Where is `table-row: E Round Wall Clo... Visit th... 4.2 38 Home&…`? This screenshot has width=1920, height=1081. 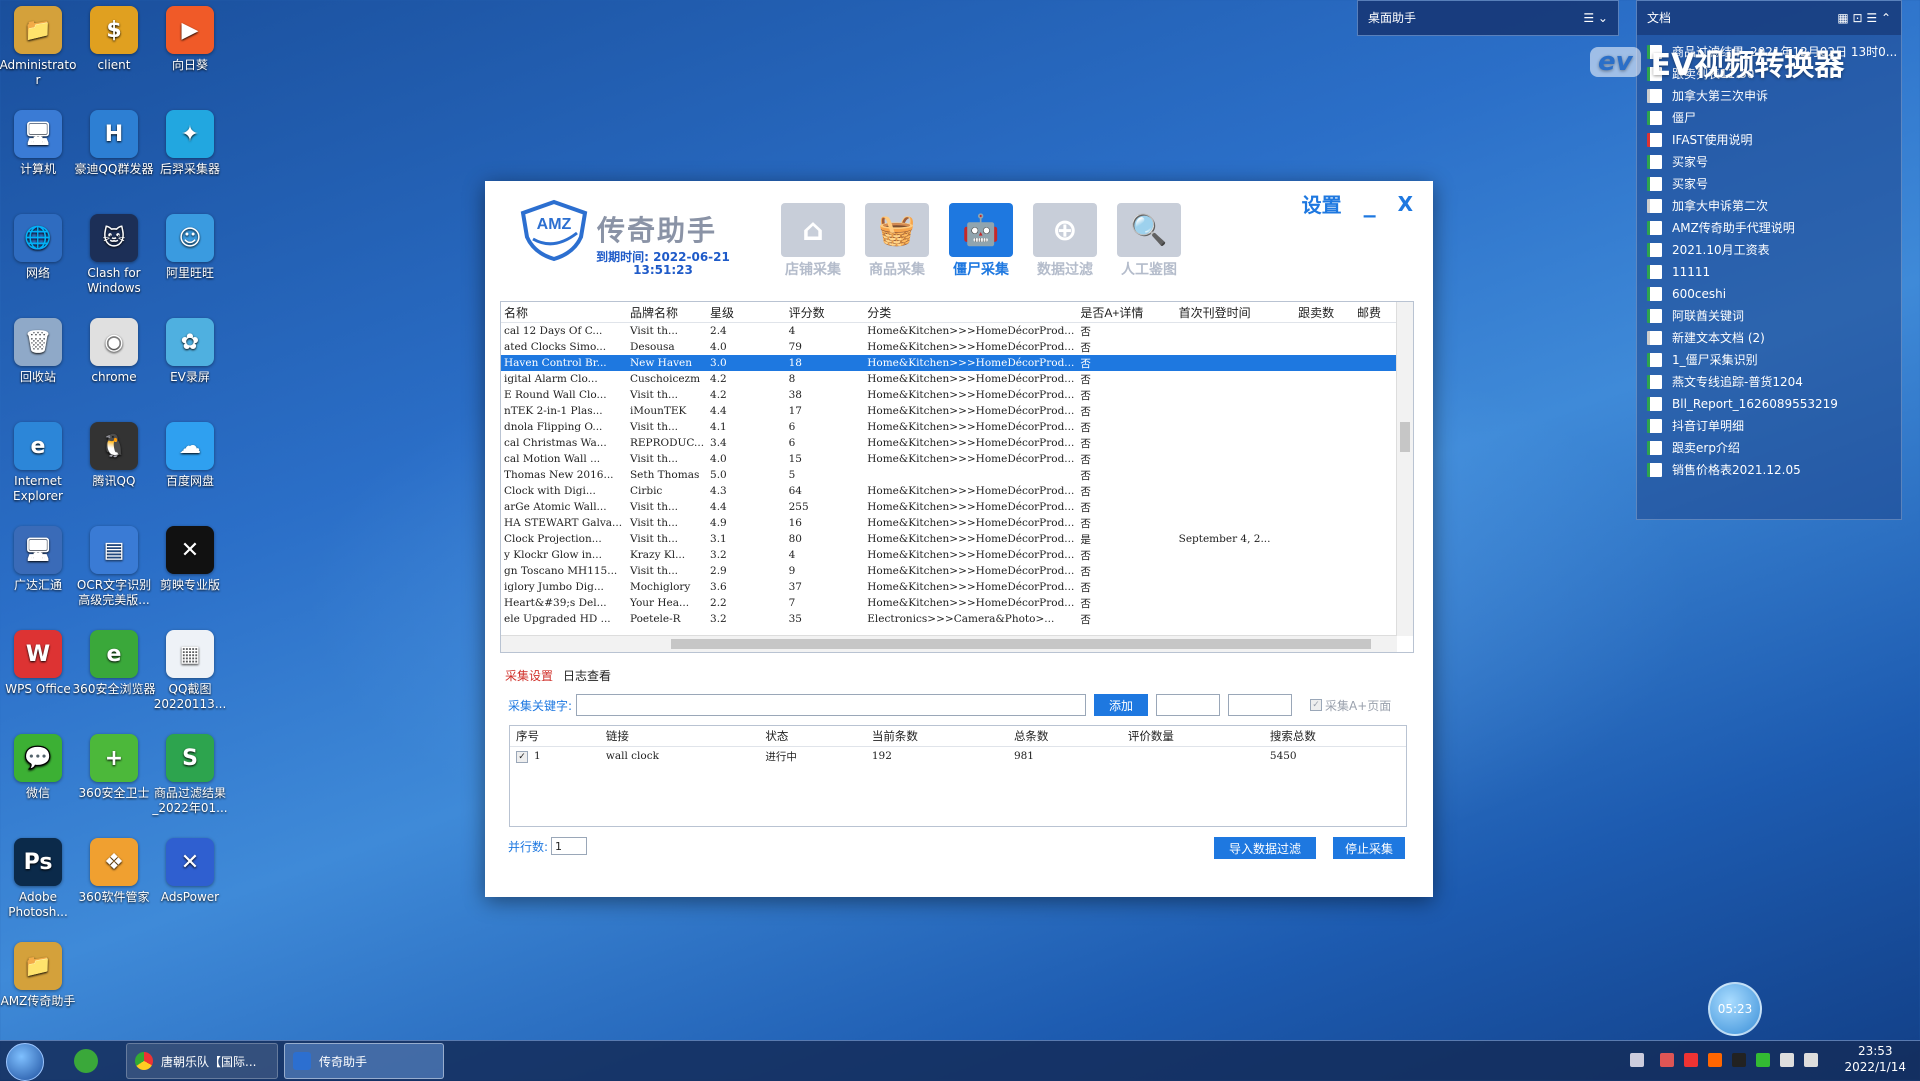
table-row: E Round Wall Clo... Visit th... 4.2 38 Home&… is located at coordinates (957, 395).